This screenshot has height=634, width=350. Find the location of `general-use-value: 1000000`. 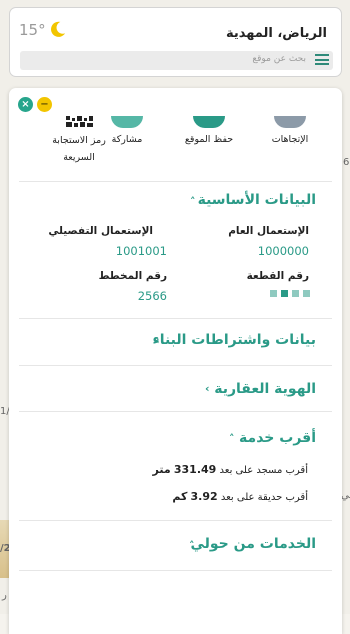

general-use-value: 1000000 is located at coordinates (283, 251).